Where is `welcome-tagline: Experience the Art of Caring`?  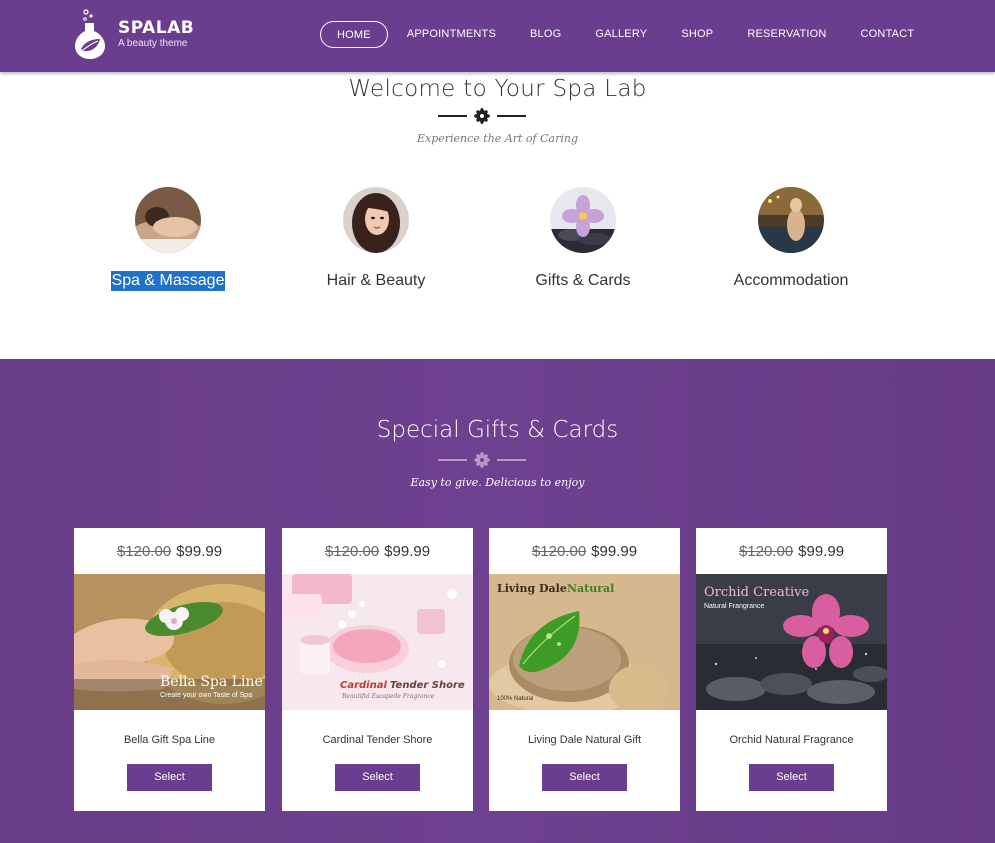 welcome-tagline: Experience the Art of Caring is located at coordinates (497, 138).